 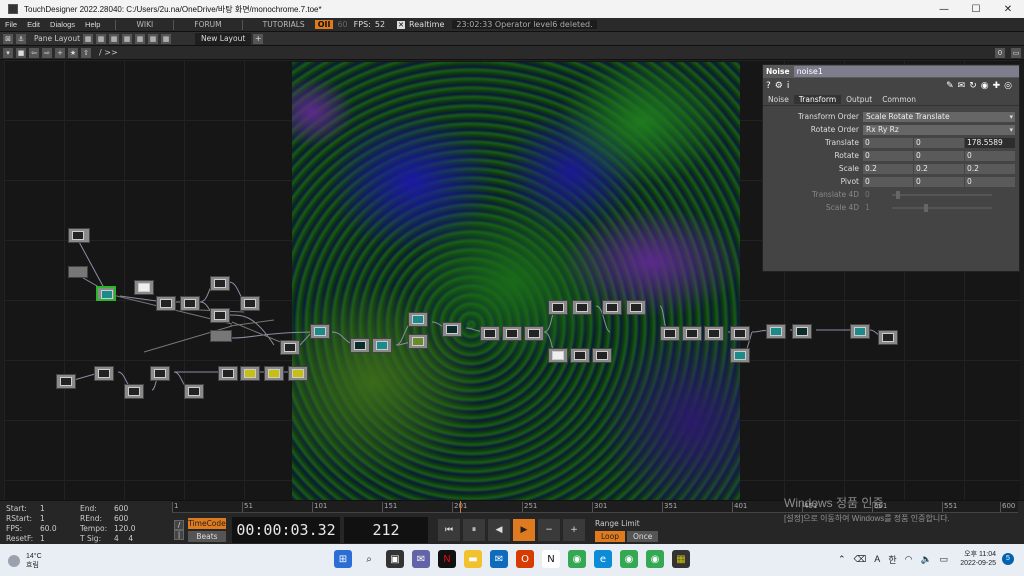 What do you see at coordinates (108, 52) in the screenshot?
I see `network-path: / >>` at bounding box center [108, 52].